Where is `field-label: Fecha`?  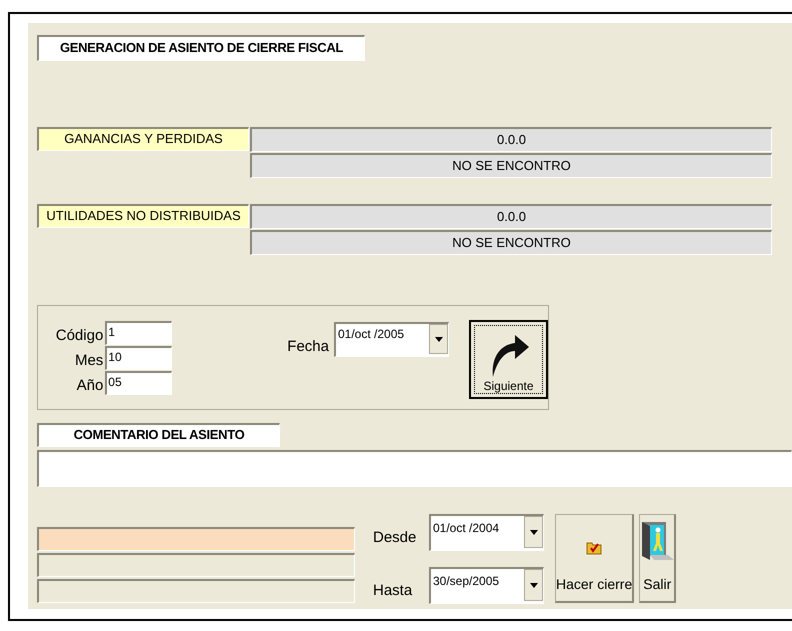 field-label: Fecha is located at coordinates (308, 347).